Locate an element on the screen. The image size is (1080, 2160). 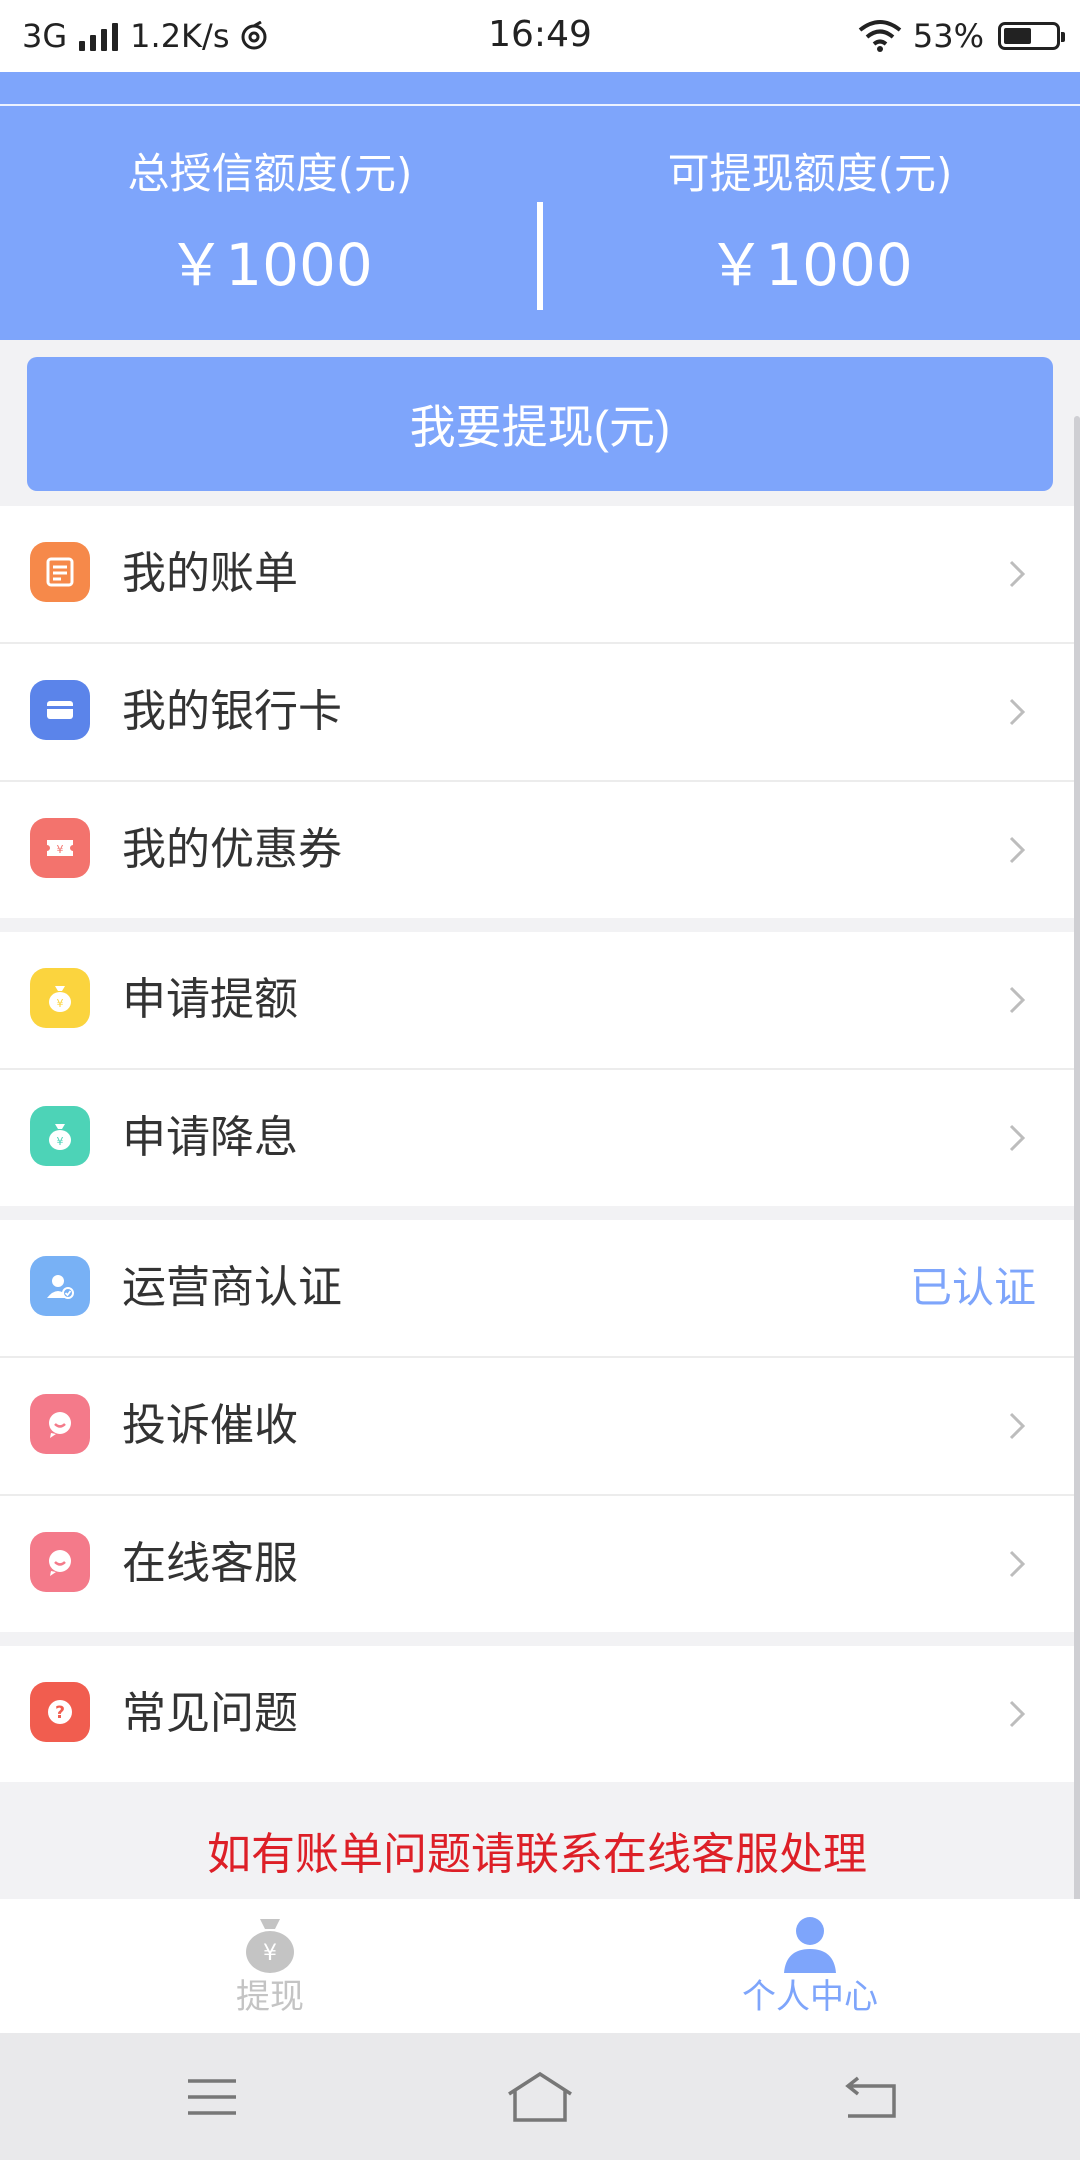
status-bar: 3G 1.2K/s 16:49 53% is located at coordinates (540, 36).